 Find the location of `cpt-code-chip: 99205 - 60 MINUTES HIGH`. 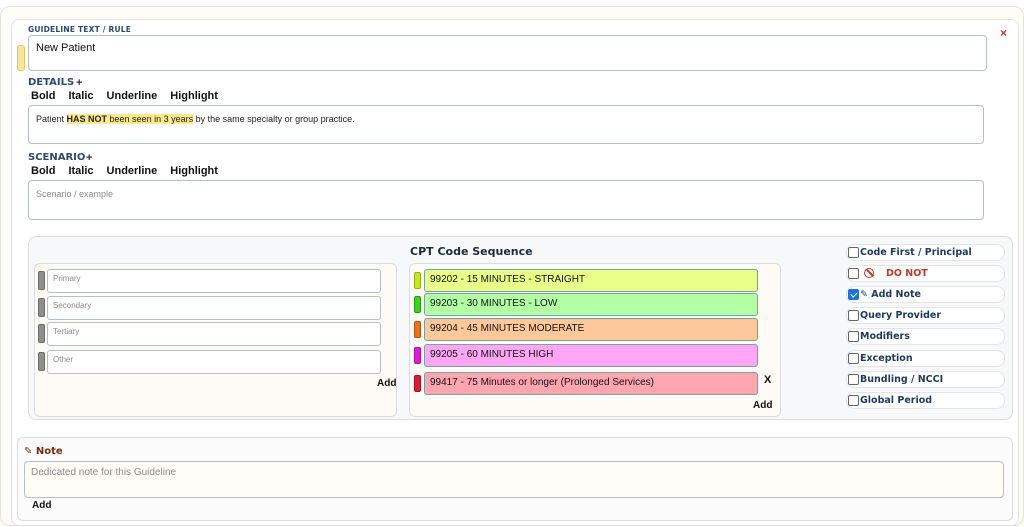

cpt-code-chip: 99205 - 60 MINUTES HIGH is located at coordinates (591, 355).